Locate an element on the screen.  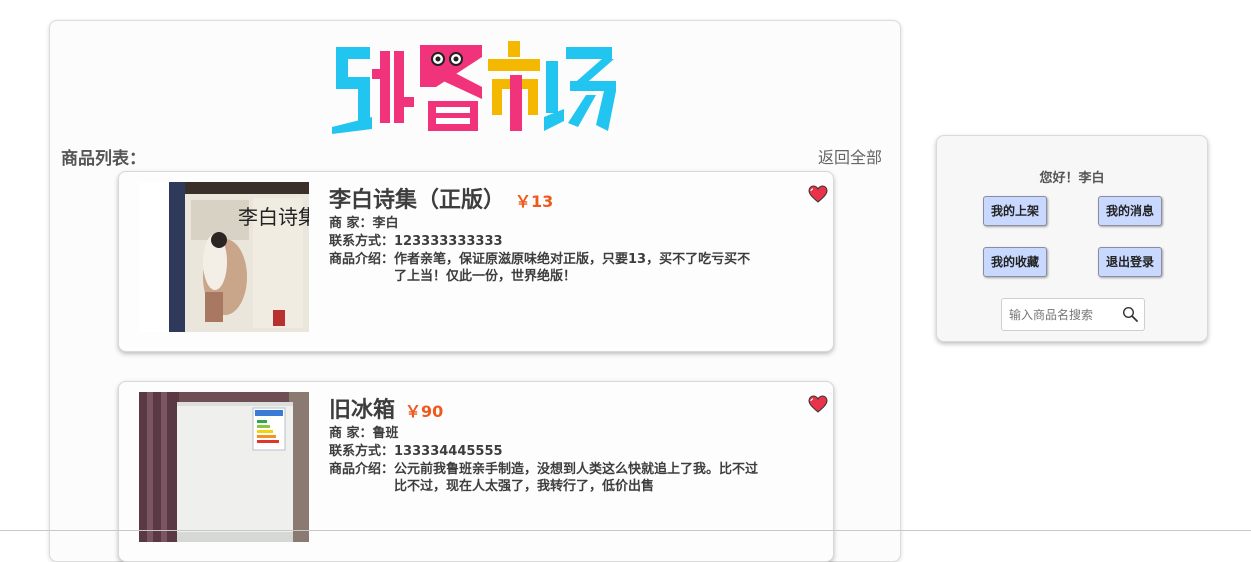
fridge-photo-image is located at coordinates (224, 467).